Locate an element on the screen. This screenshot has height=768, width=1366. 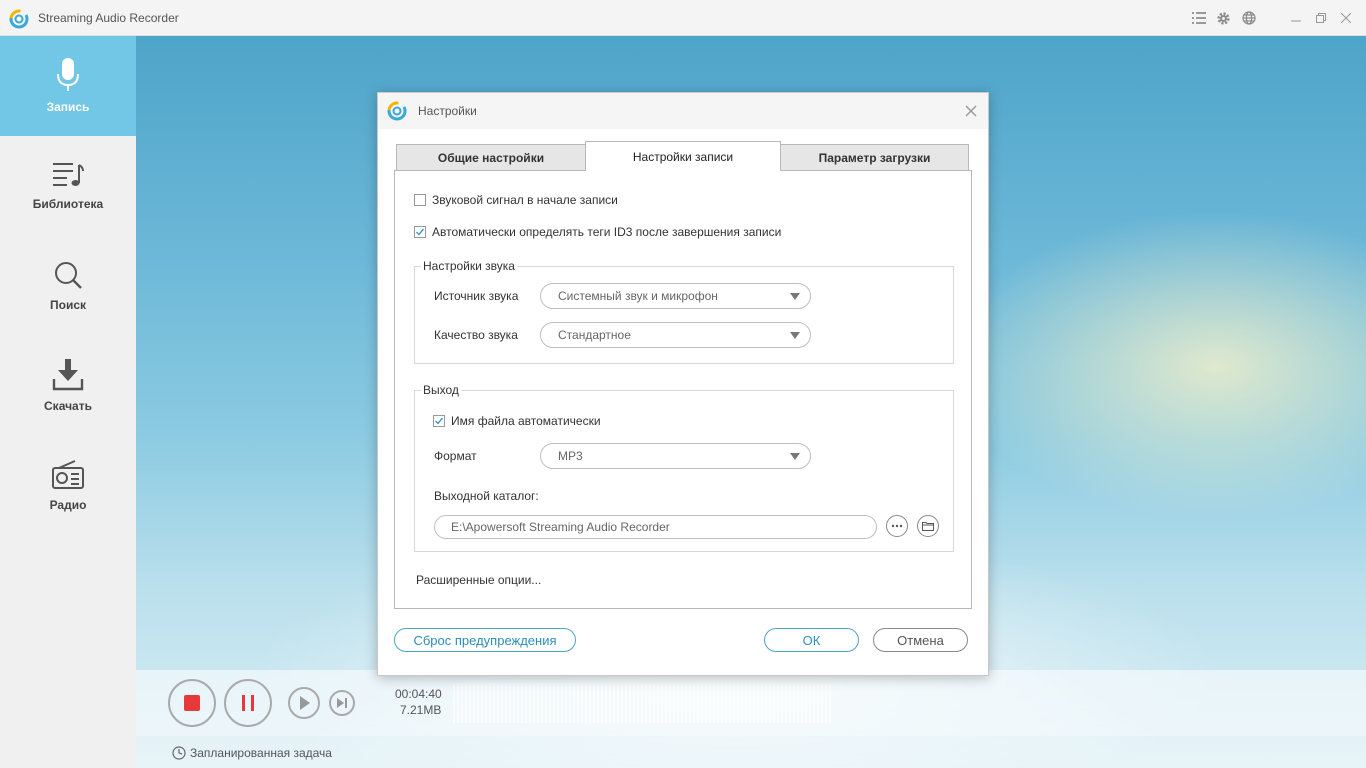
more-icon is located at coordinates (897, 526).